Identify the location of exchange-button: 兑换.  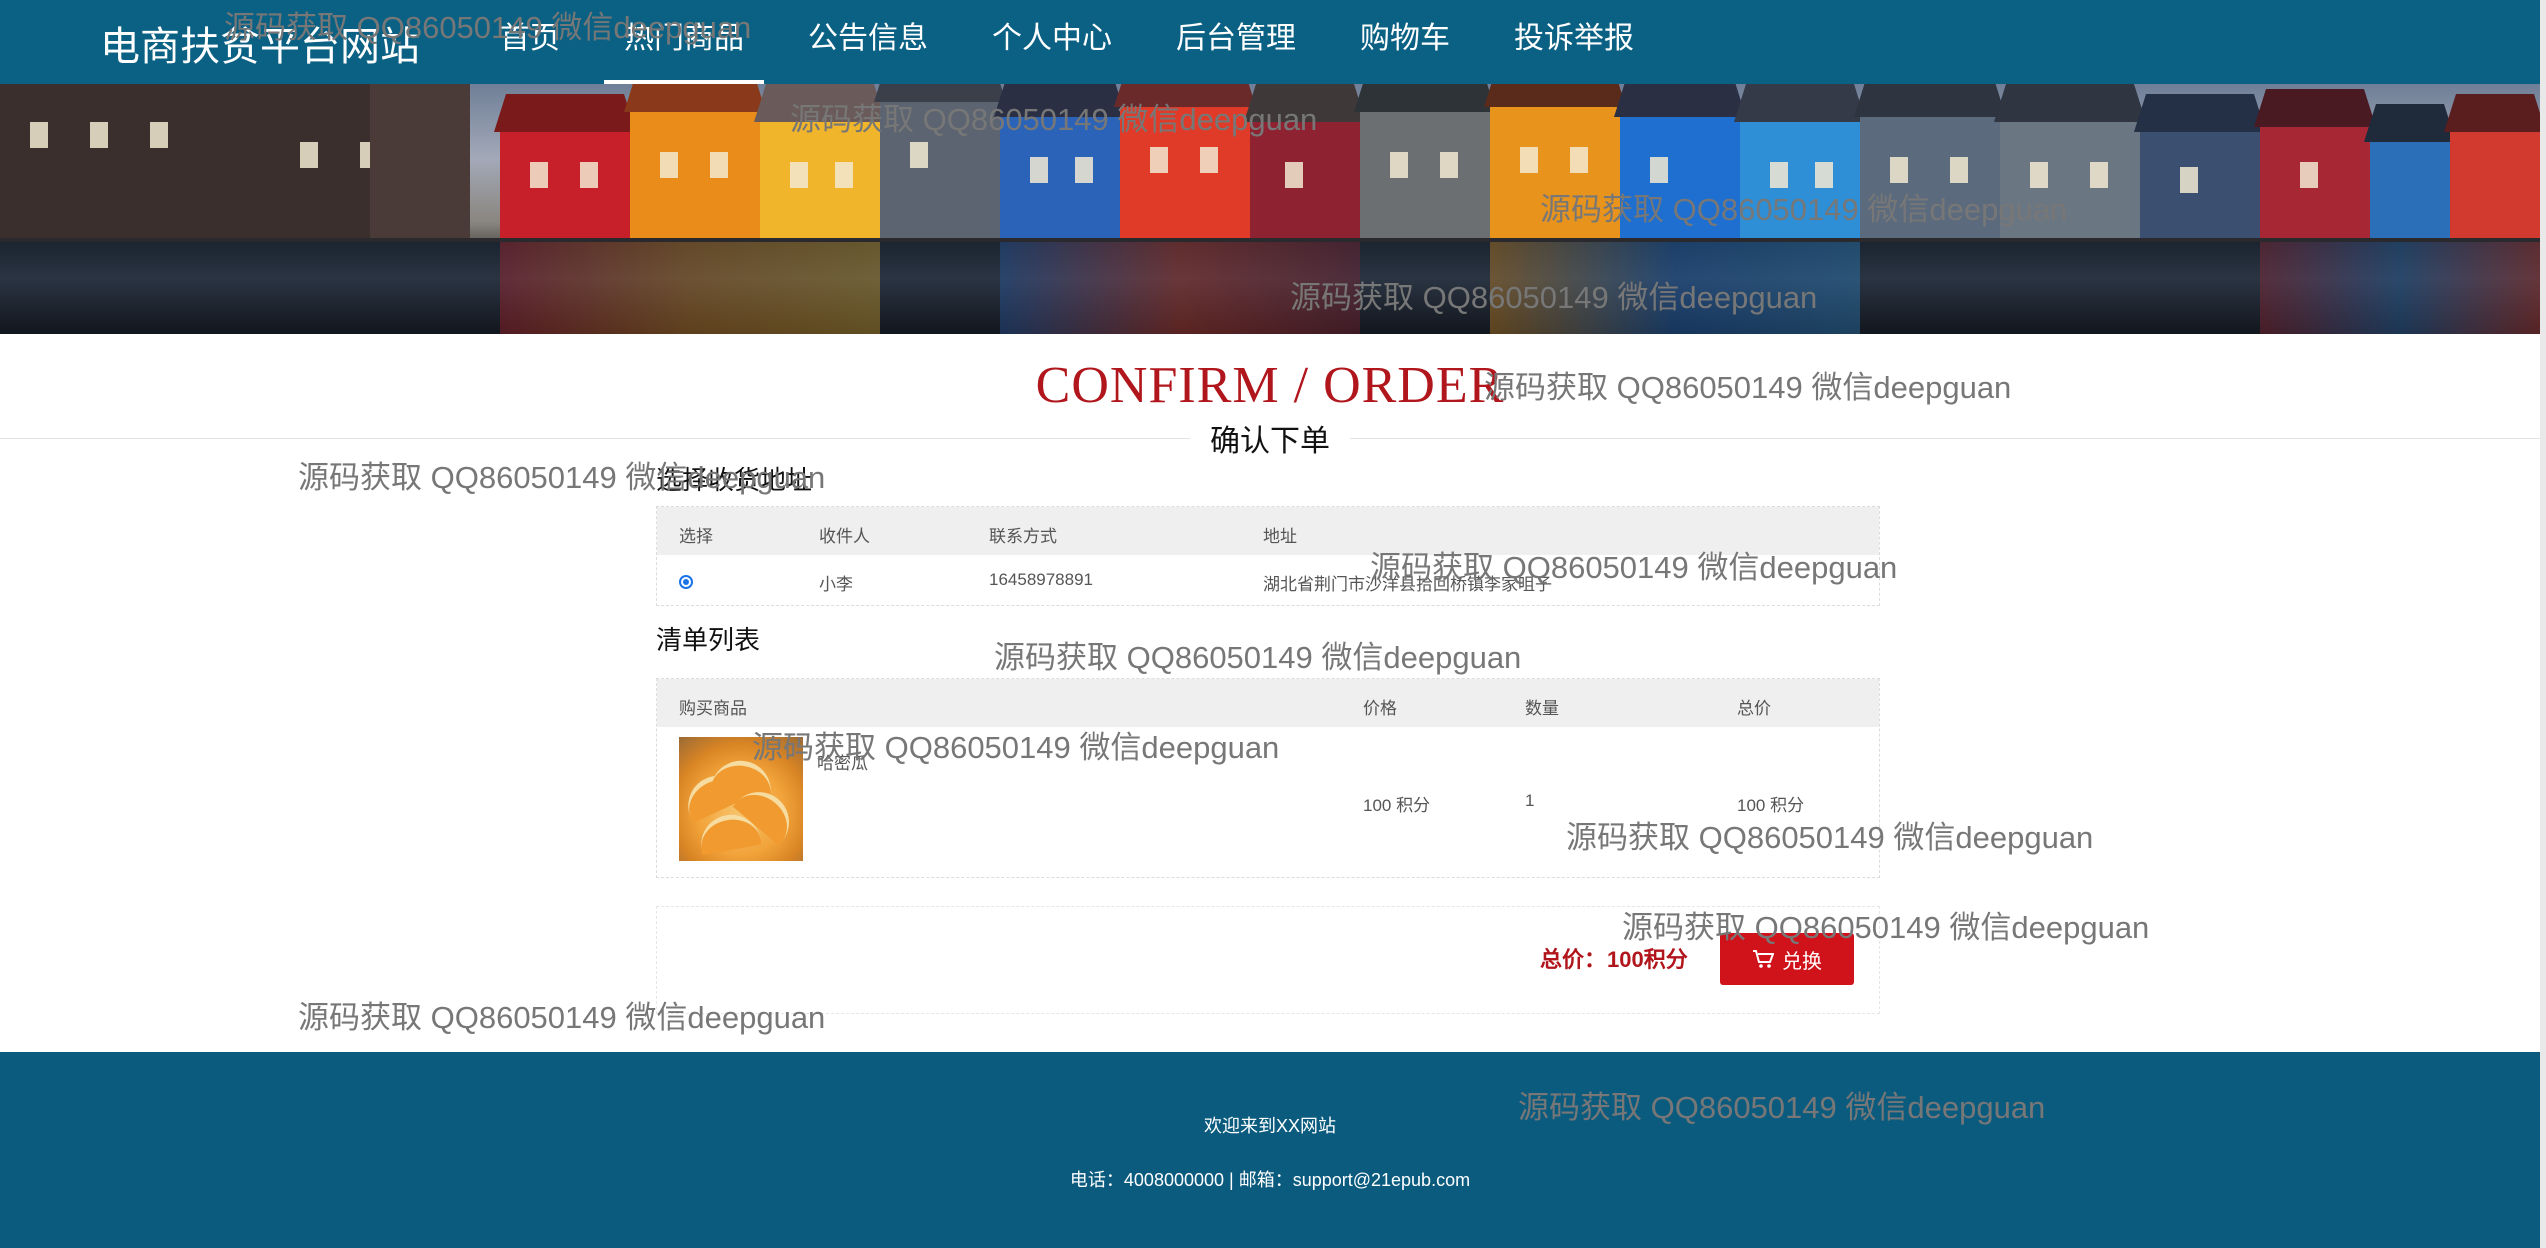
(1787, 959).